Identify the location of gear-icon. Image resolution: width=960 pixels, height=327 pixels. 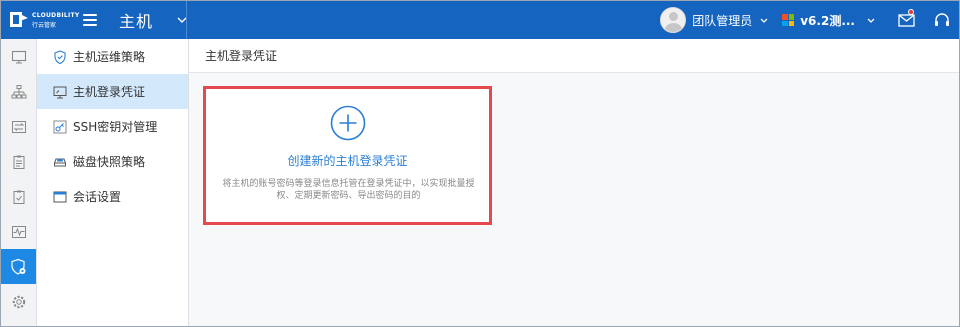
(18, 301).